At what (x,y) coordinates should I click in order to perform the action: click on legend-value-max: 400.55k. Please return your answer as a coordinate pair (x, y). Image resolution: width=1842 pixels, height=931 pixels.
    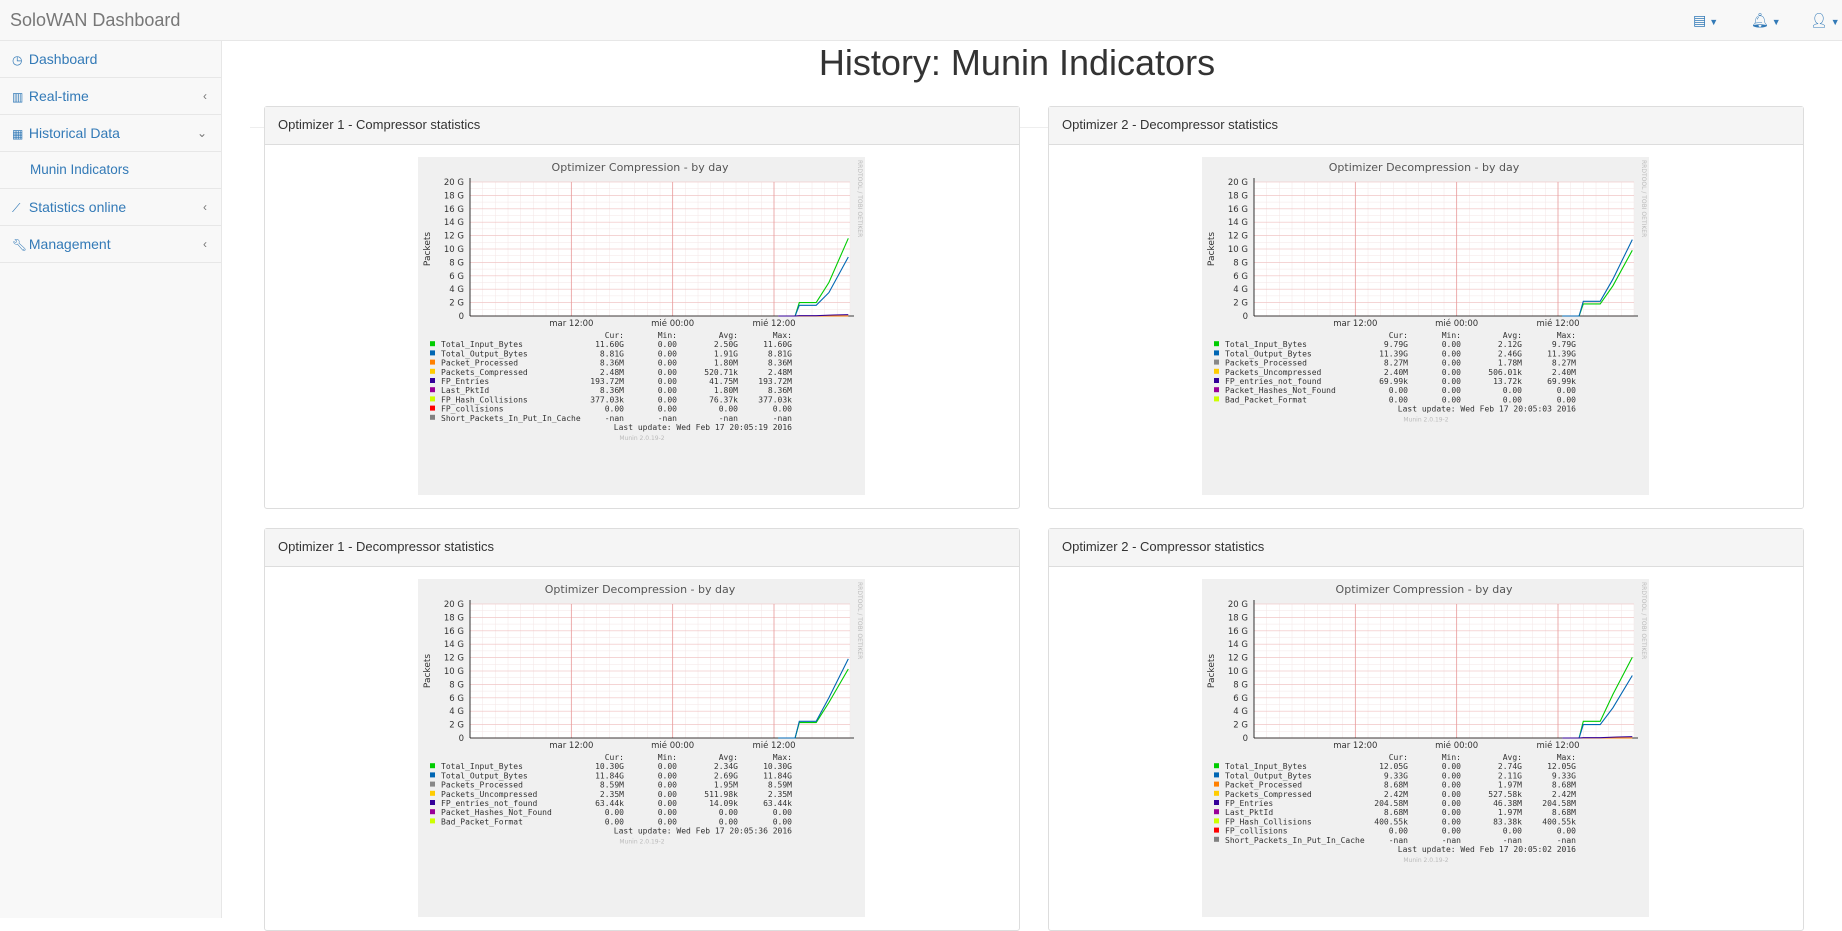
    Looking at the image, I should click on (1559, 821).